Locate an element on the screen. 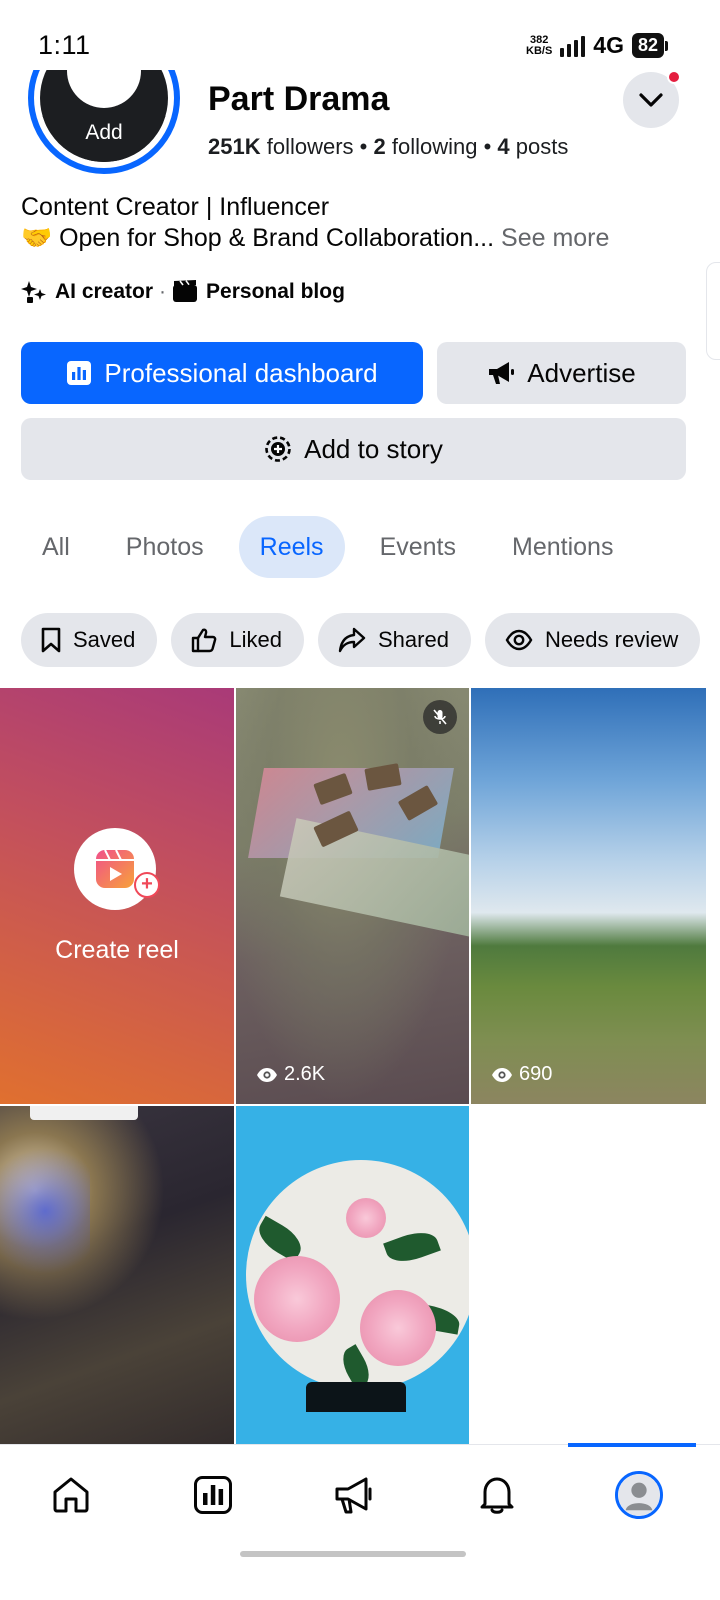  muted-icon is located at coordinates (440, 717).